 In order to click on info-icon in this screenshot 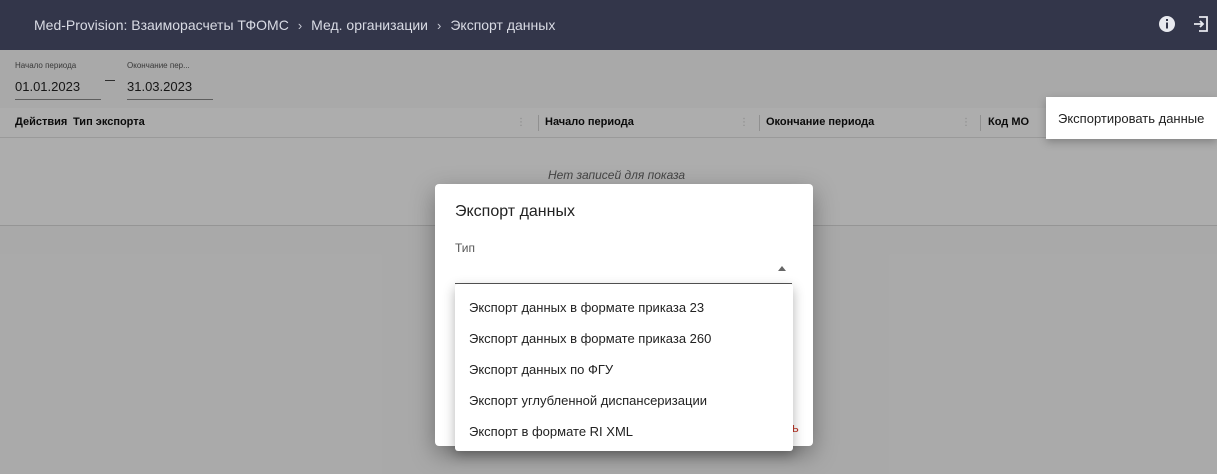, I will do `click(1167, 24)`.